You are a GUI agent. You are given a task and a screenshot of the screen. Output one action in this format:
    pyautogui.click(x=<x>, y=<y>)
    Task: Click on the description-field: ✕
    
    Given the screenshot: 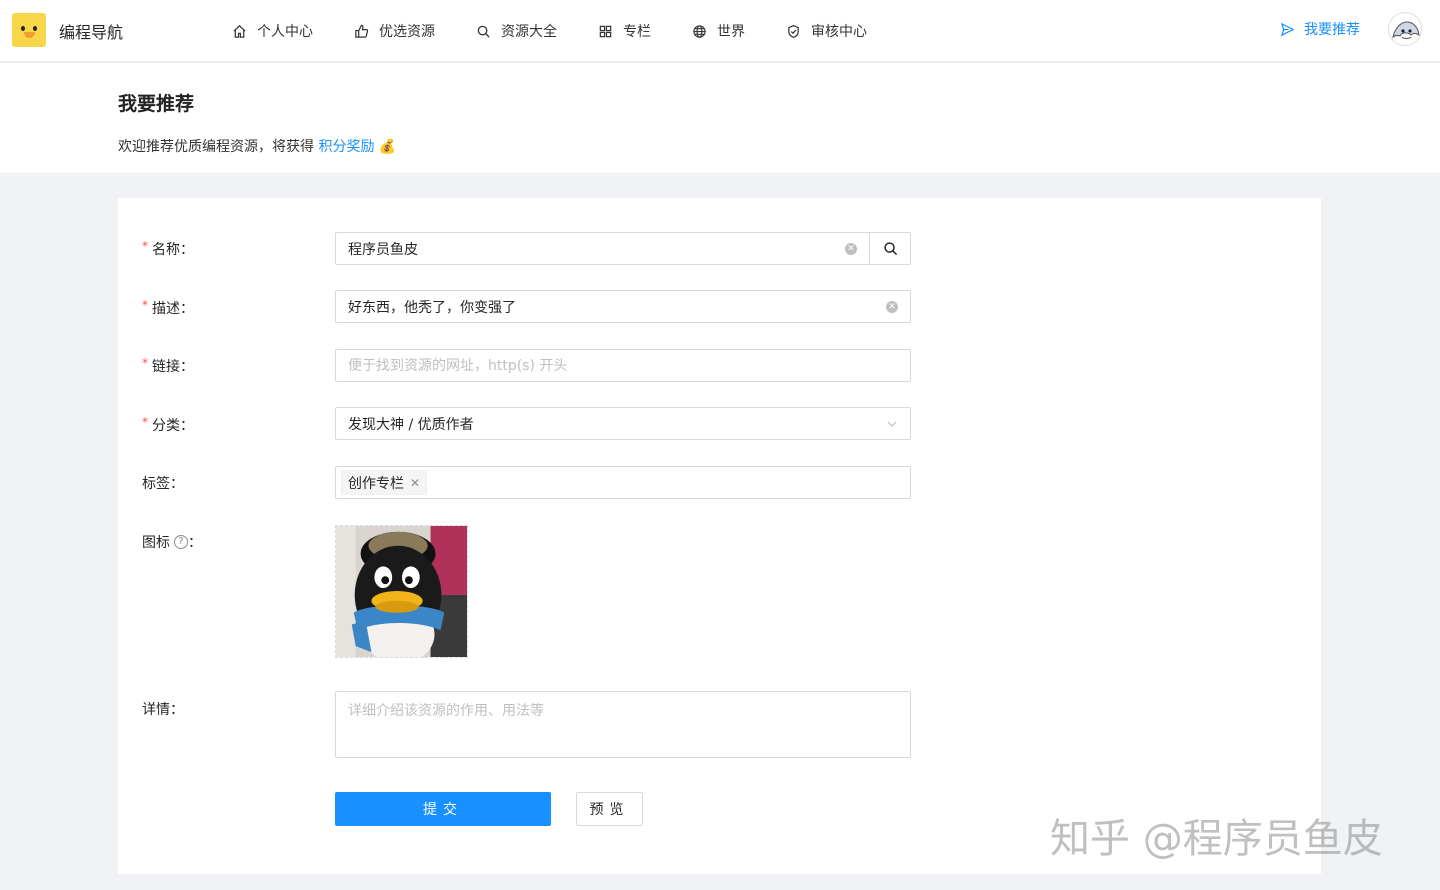 What is the action you would take?
    pyautogui.click(x=623, y=306)
    